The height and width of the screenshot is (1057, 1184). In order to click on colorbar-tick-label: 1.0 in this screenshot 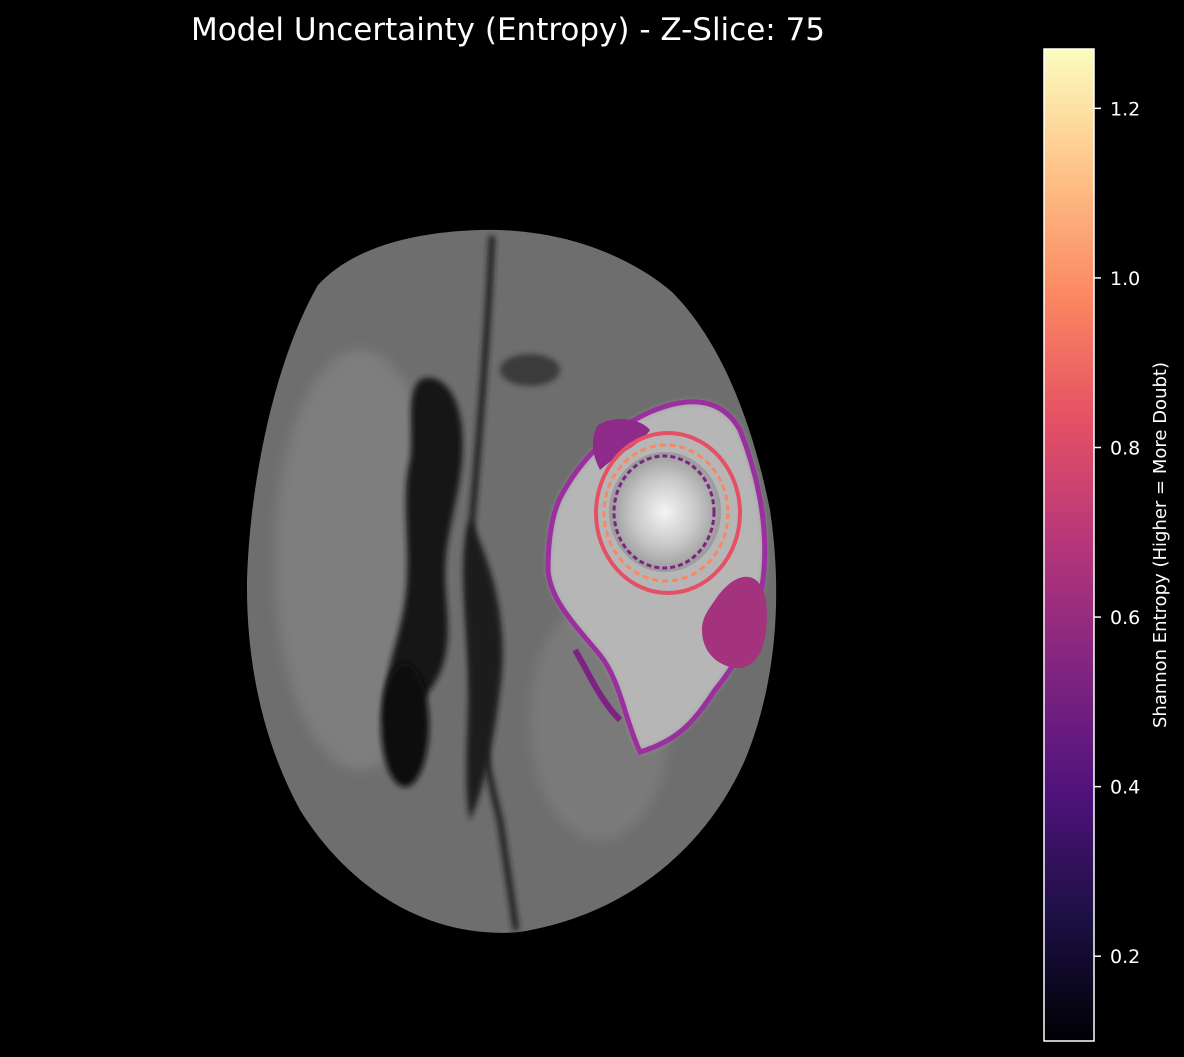, I will do `click(1125, 279)`.